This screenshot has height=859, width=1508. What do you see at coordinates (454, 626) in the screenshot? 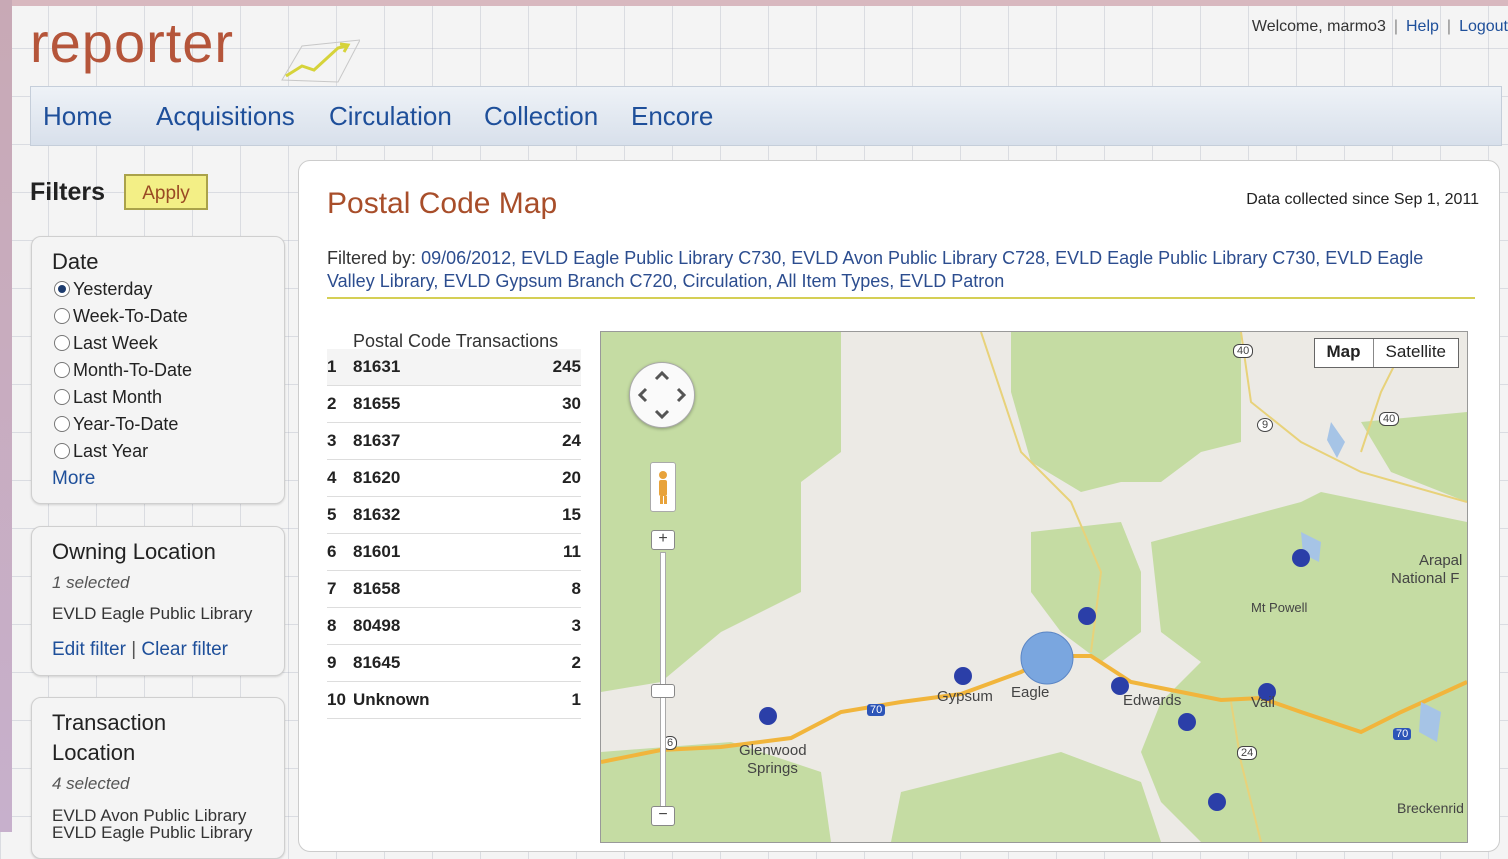
I see `table-row: 8 80498 3` at bounding box center [454, 626].